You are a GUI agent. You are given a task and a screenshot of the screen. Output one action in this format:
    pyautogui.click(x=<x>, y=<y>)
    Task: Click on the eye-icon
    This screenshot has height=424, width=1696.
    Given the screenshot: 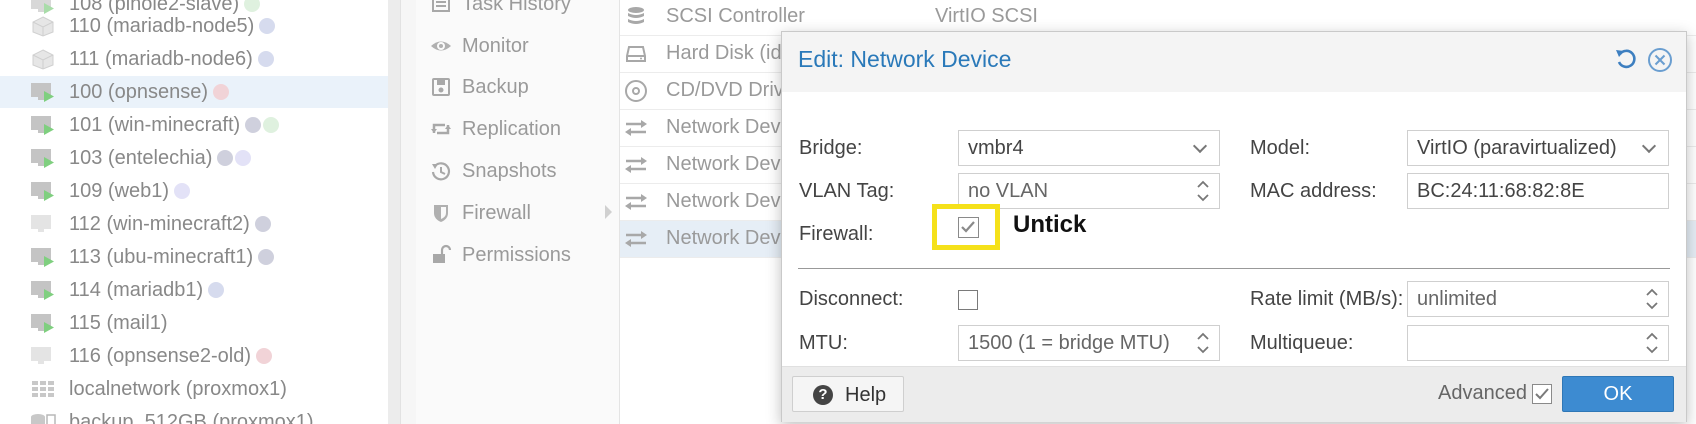 What is the action you would take?
    pyautogui.click(x=441, y=46)
    